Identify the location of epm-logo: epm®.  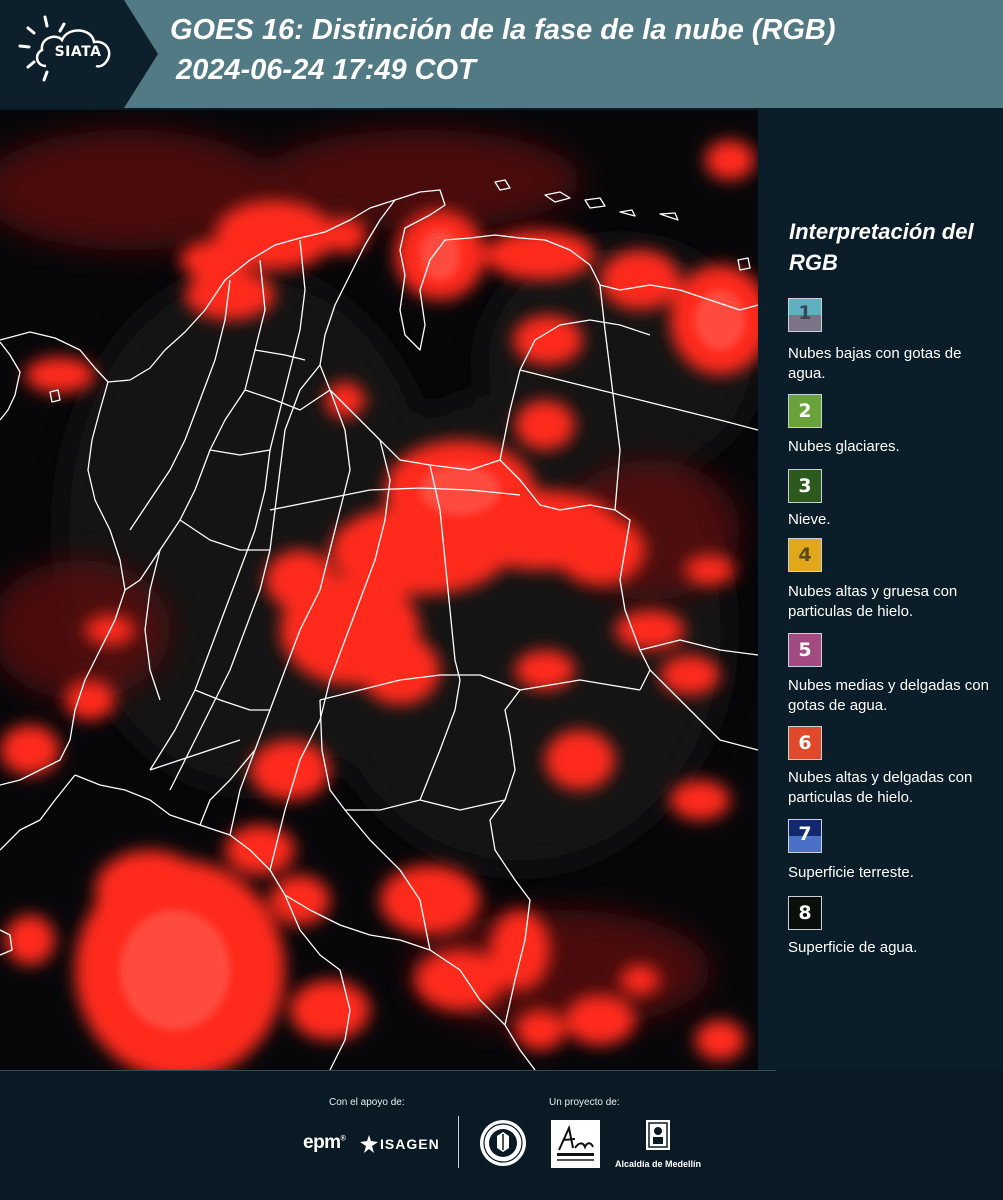
(324, 1143).